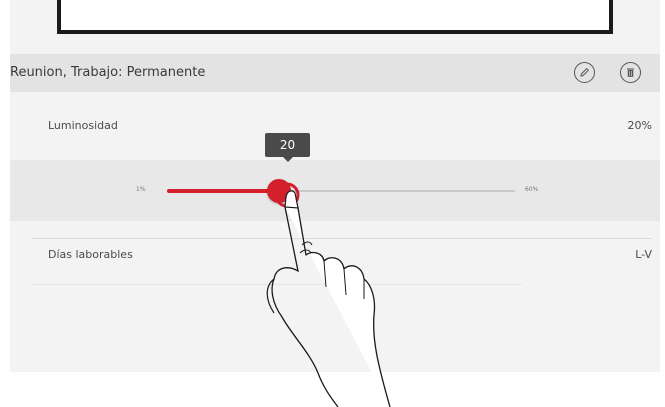  I want to click on trash-icon, so click(630, 72).